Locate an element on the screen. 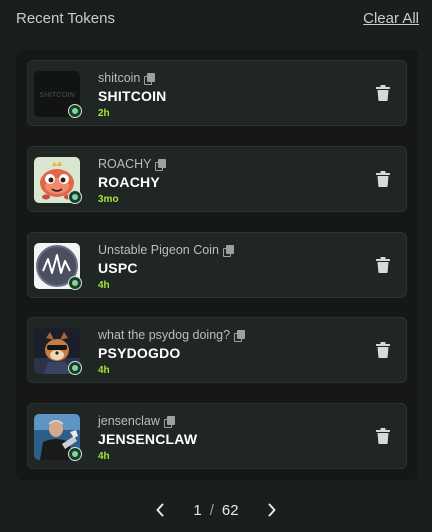  chevron-left-icon is located at coordinates (160, 510).